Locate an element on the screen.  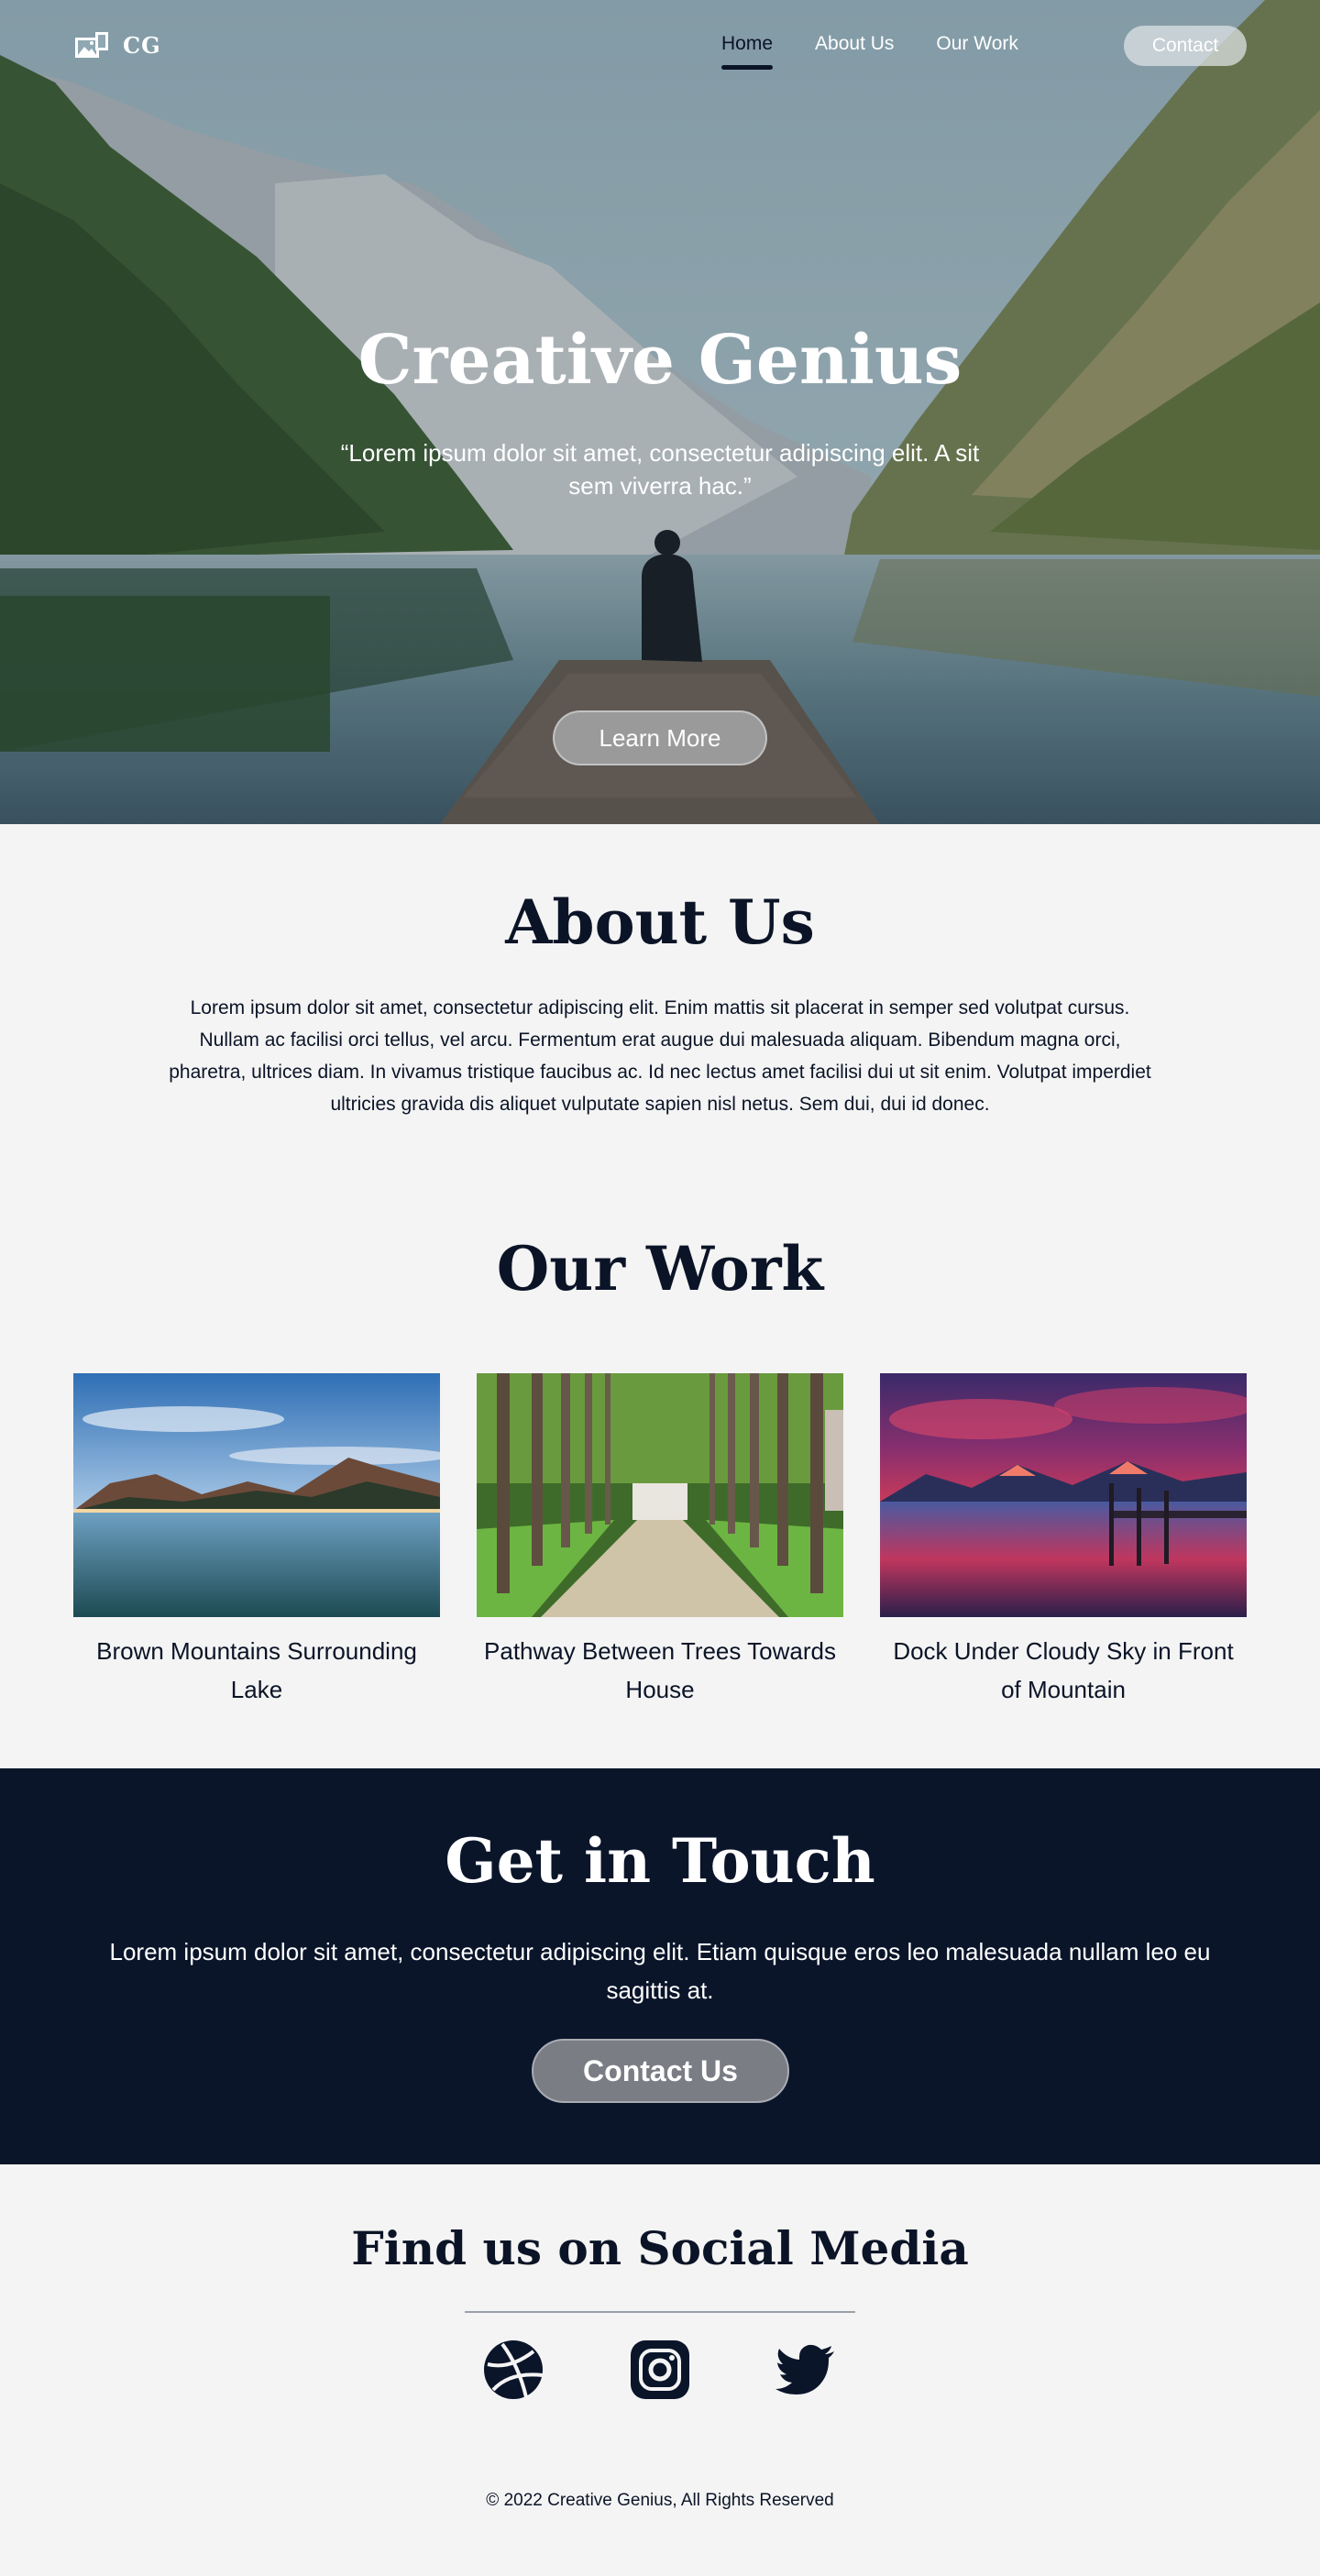
nav-link-our-work: Our Work is located at coordinates (977, 51).